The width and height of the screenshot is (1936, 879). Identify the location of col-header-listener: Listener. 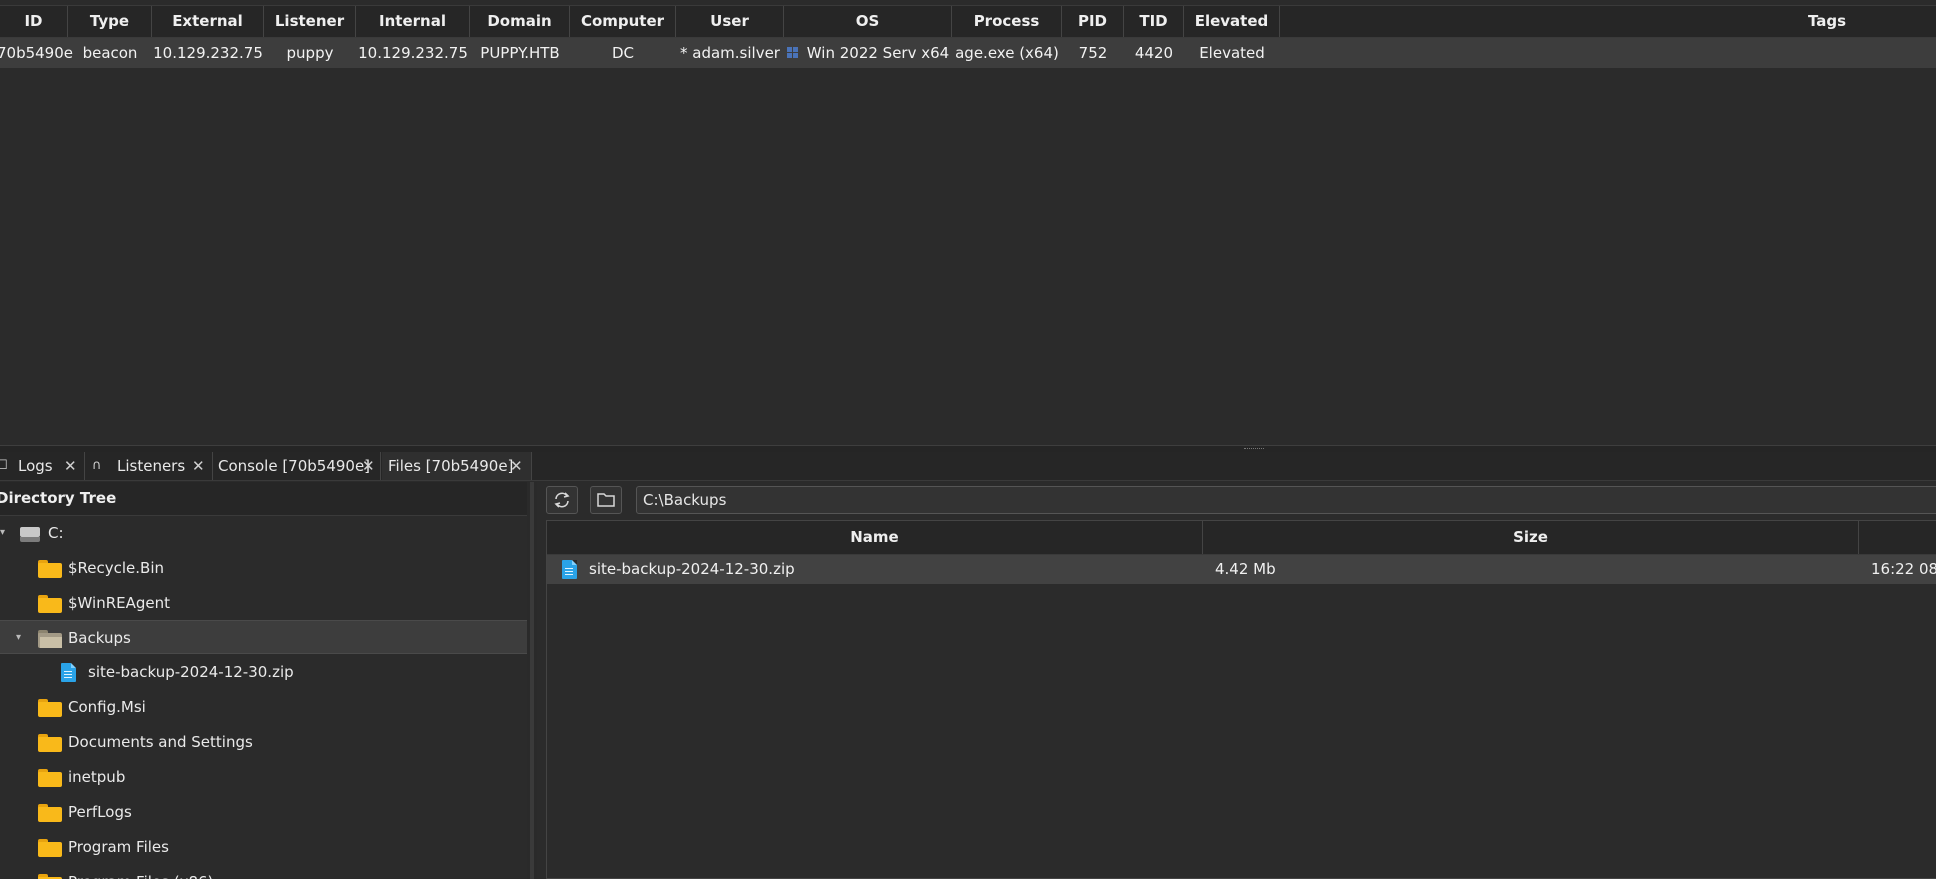
(310, 21).